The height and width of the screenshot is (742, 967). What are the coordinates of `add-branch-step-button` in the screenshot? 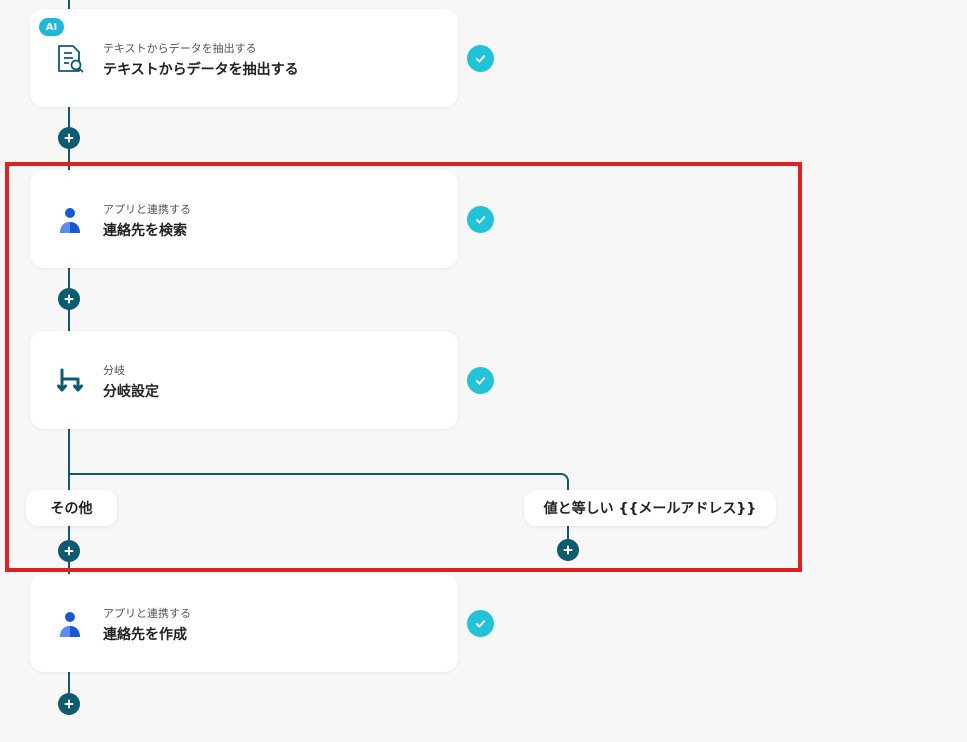 It's located at (568, 550).